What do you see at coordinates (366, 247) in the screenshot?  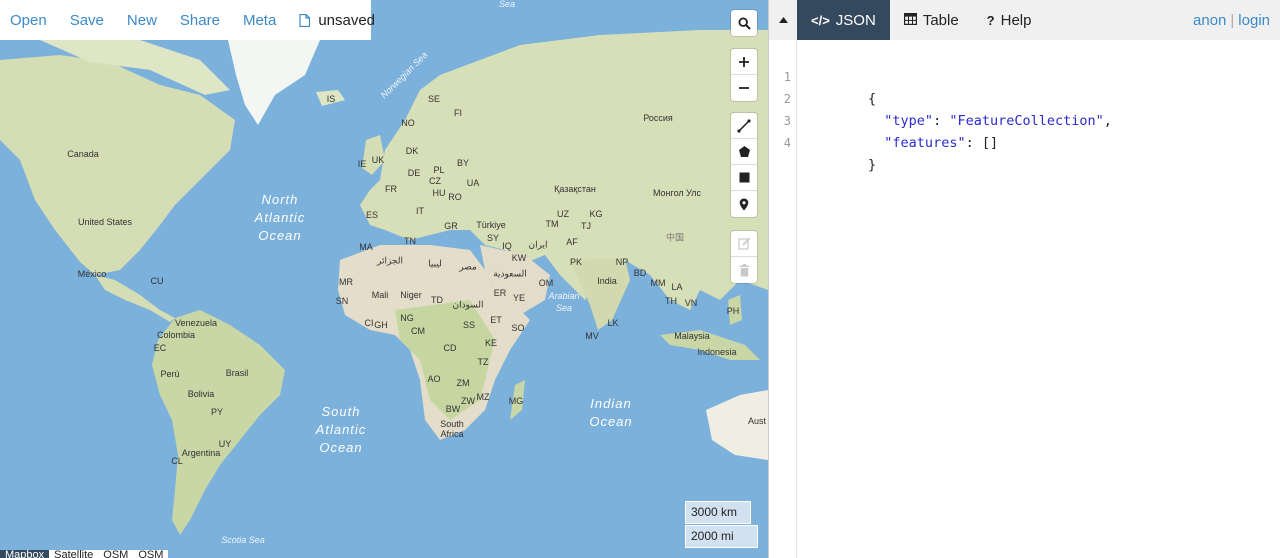 I see `map-label: MA` at bounding box center [366, 247].